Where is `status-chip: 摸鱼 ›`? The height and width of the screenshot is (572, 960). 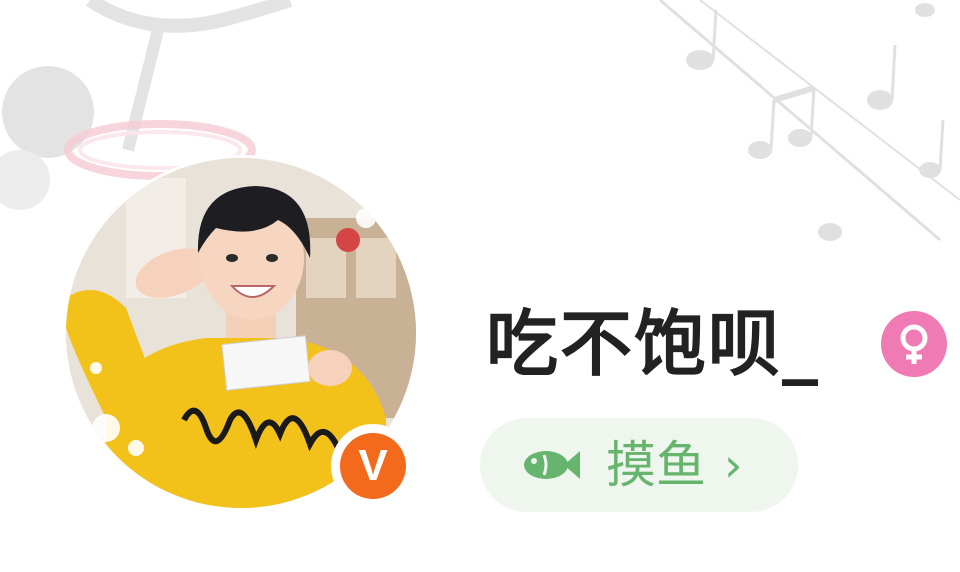 status-chip: 摸鱼 › is located at coordinates (639, 465).